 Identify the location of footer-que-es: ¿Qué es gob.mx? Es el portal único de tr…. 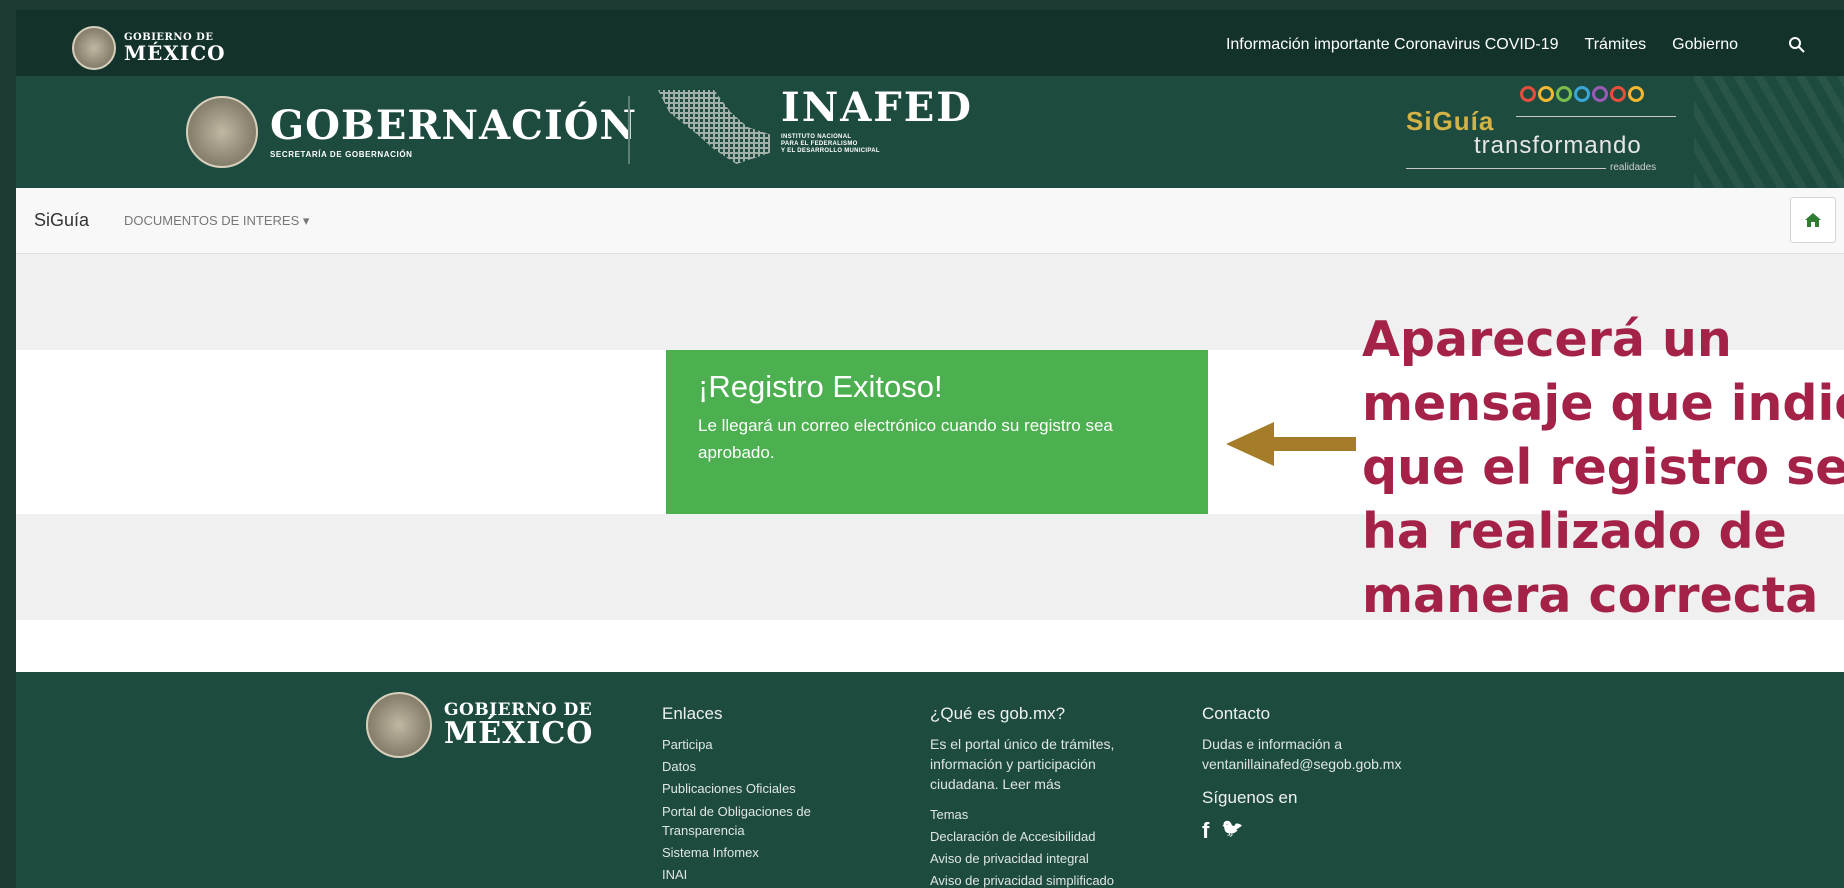
(1045, 796).